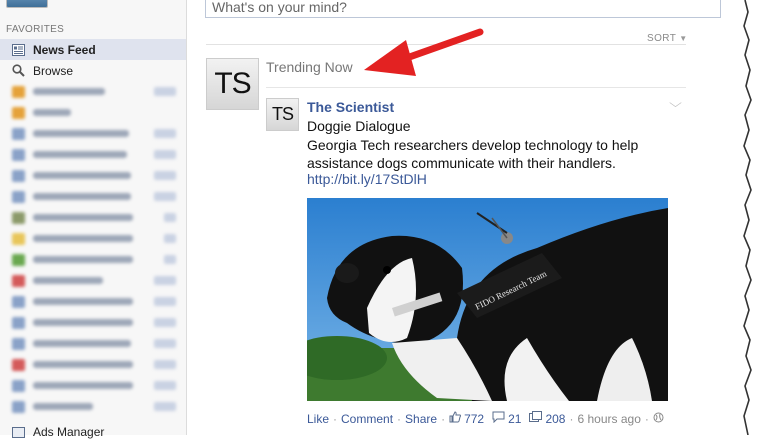 The width and height of the screenshot is (760, 442). What do you see at coordinates (35, 29) in the screenshot?
I see `favorites-header: FAVORITES` at bounding box center [35, 29].